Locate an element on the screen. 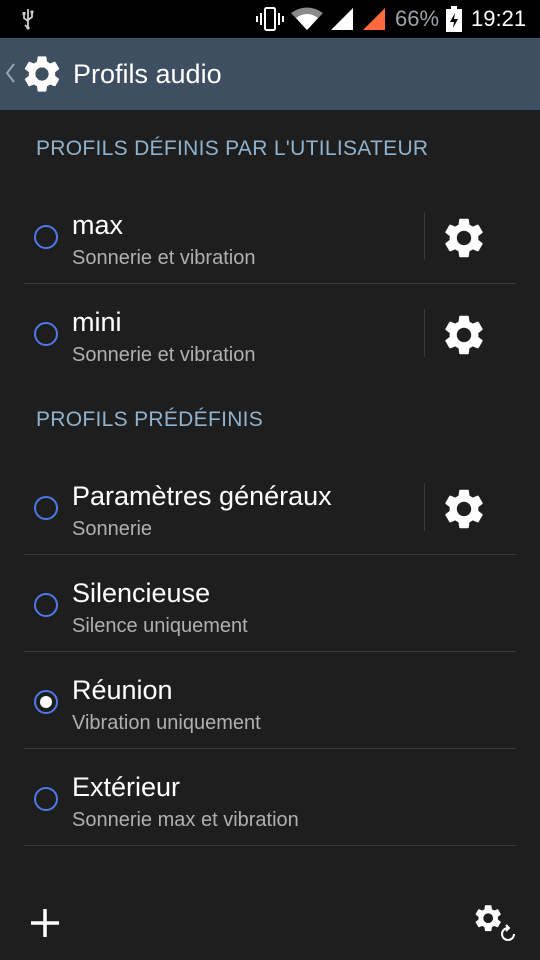  profile-radio-selected is located at coordinates (46, 702).